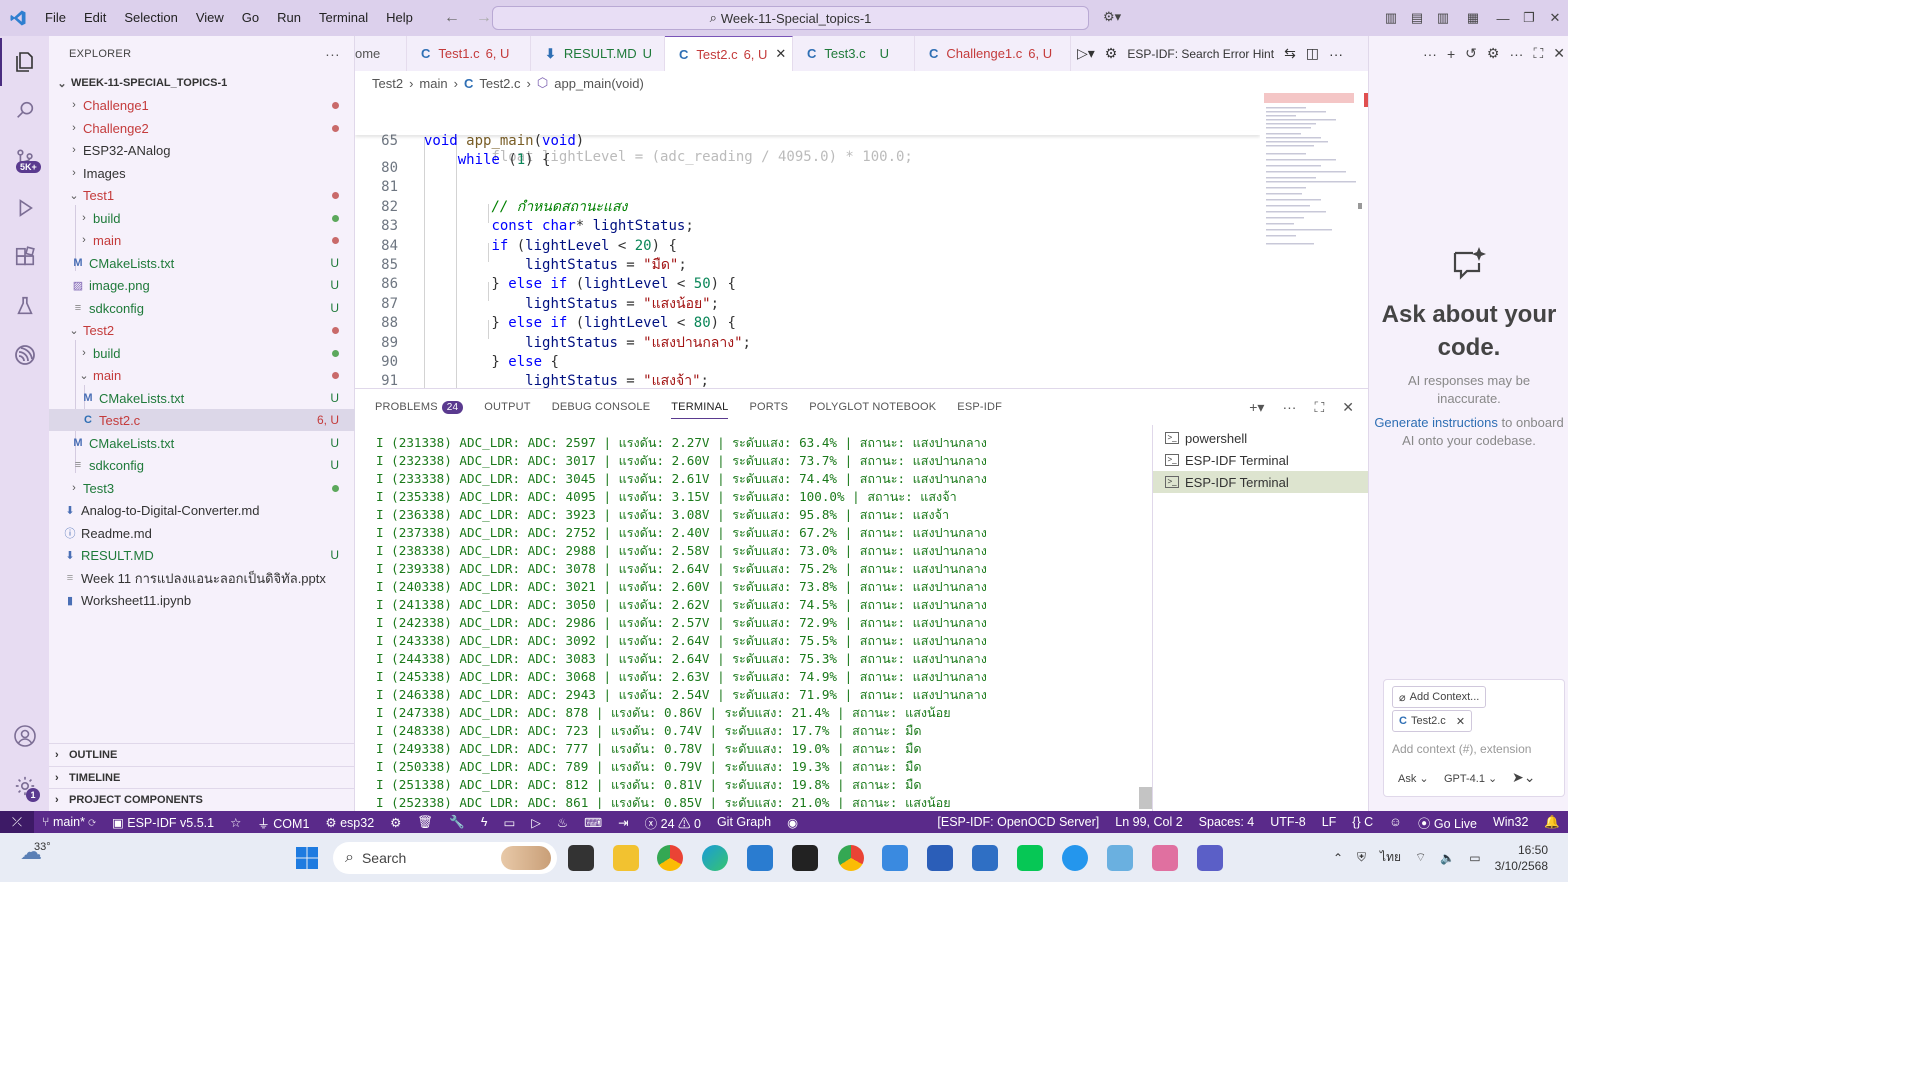 The height and width of the screenshot is (1080, 1920). I want to click on breadcrumb-symbol: app_main(void), so click(599, 83).